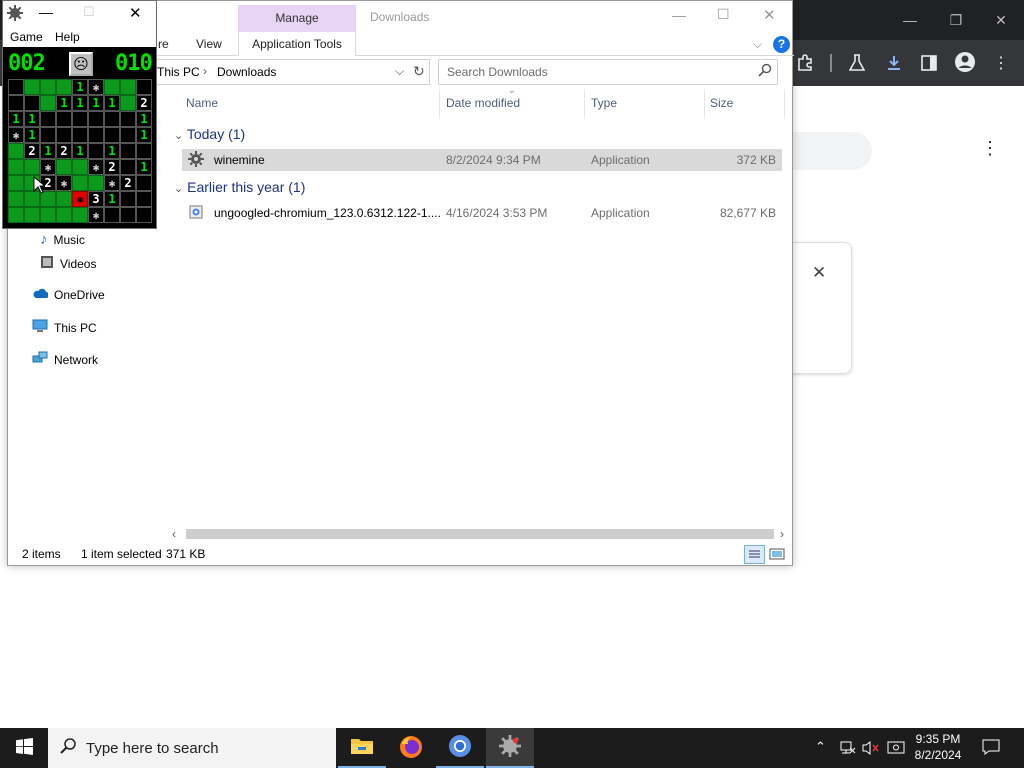 The height and width of the screenshot is (768, 1024). Describe the element at coordinates (178, 189) in the screenshot. I see `group-collapse-icon: ⌄` at that location.